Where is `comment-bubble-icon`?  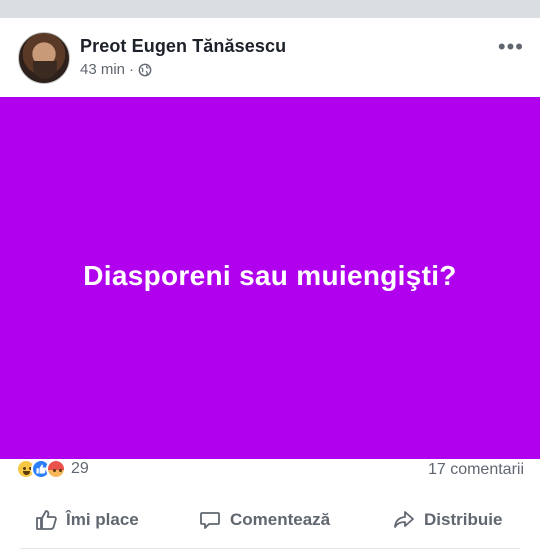
comment-bubble-icon is located at coordinates (210, 520).